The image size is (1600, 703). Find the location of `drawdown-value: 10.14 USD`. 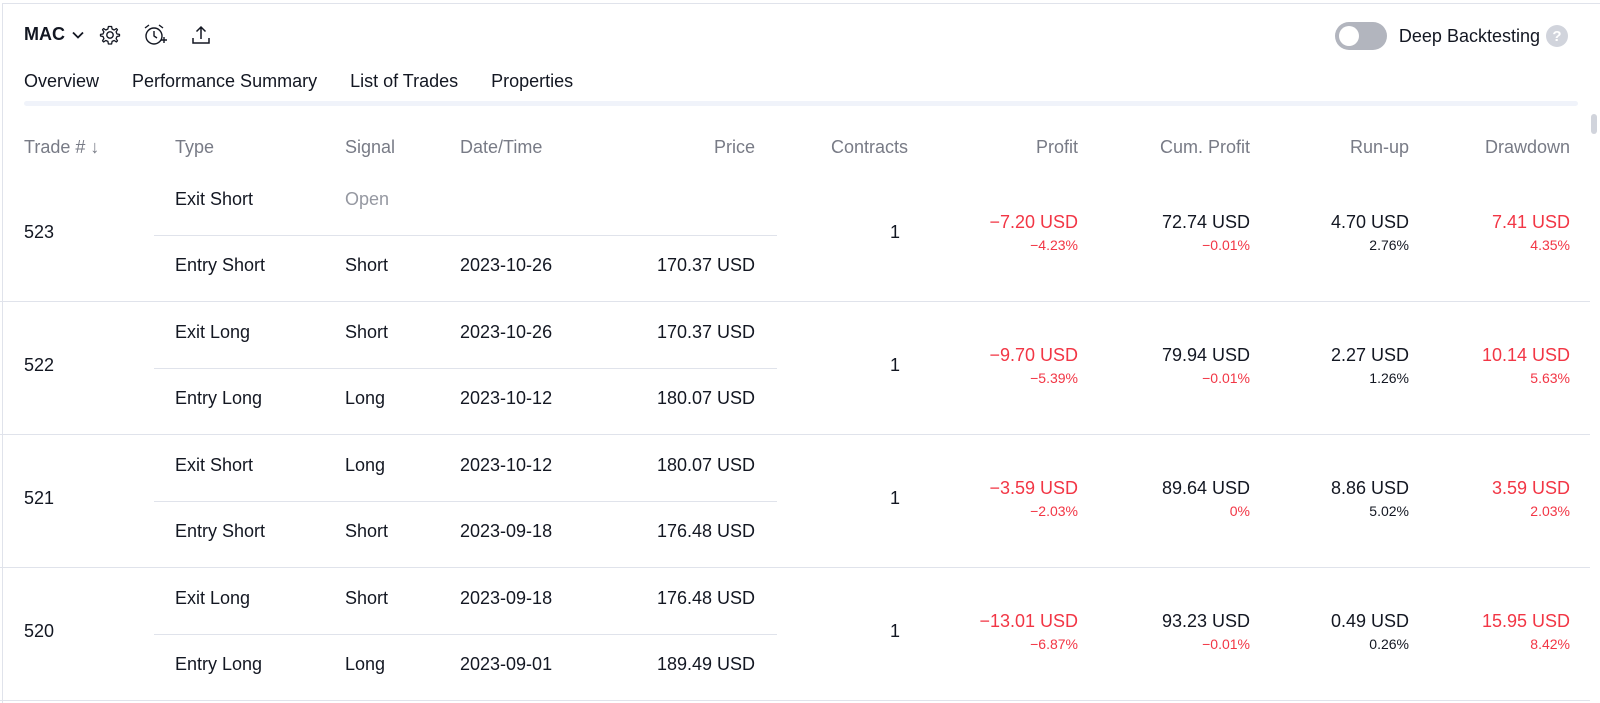

drawdown-value: 10.14 USD is located at coordinates (1525, 355).